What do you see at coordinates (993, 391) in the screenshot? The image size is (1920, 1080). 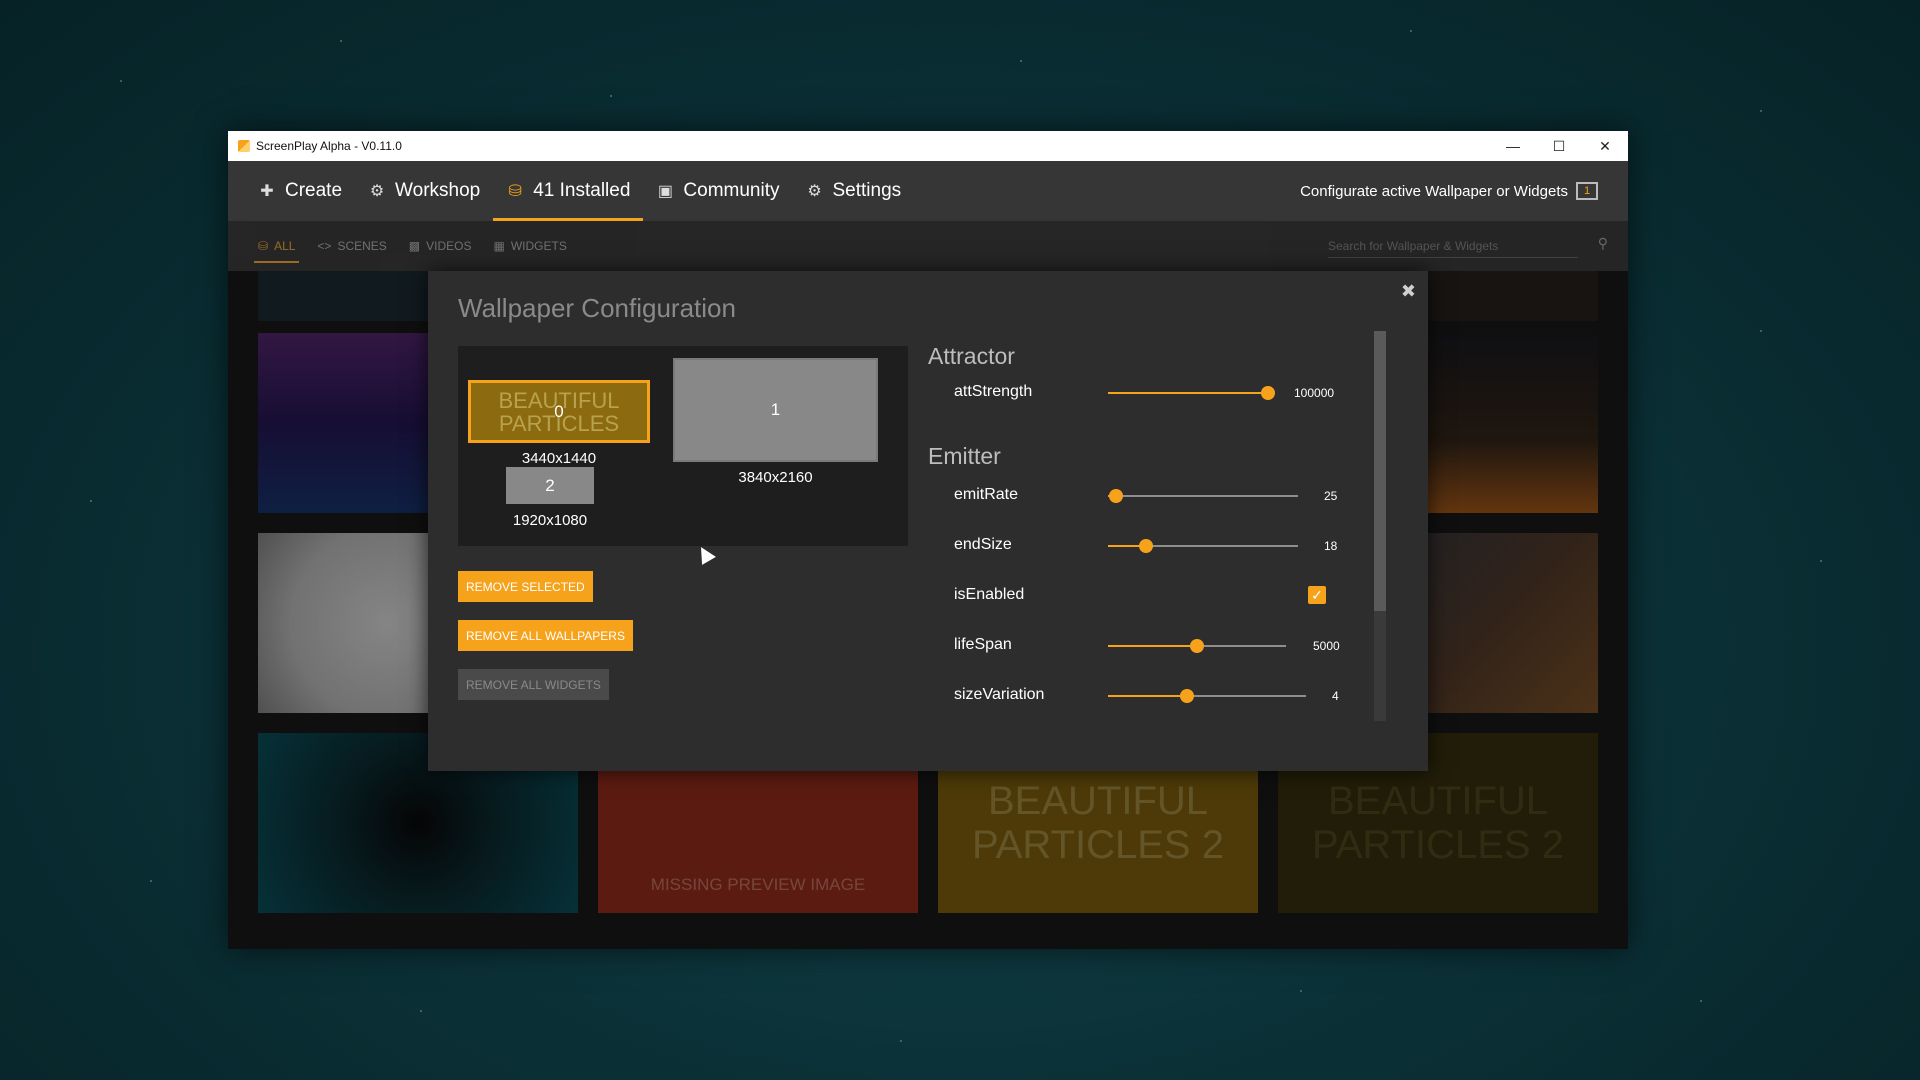 I see `prop-attstrength-label: attStrength` at bounding box center [993, 391].